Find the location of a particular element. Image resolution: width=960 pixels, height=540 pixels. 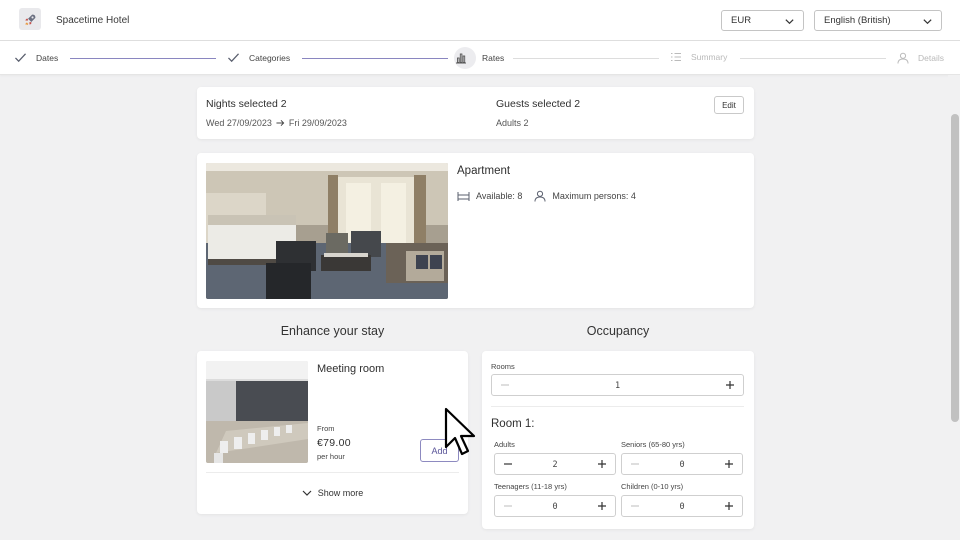

language-select: English (British) is located at coordinates (878, 20).